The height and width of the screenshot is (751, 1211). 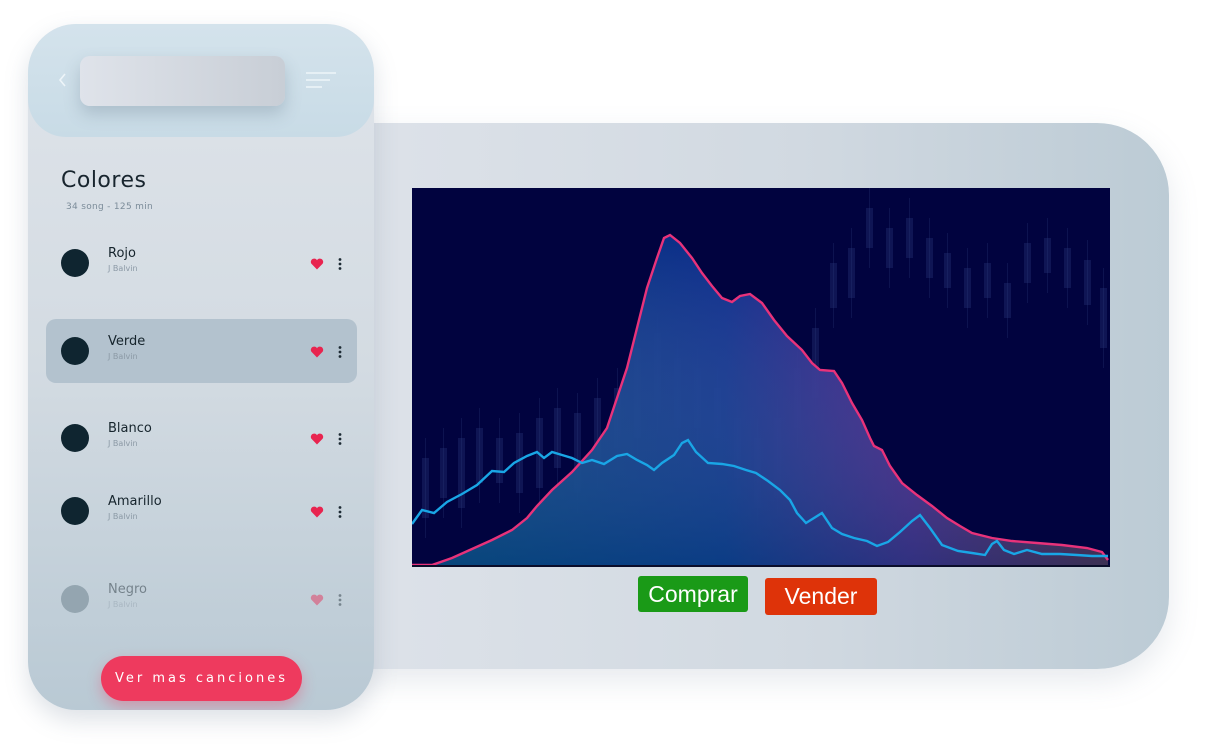 I want to click on song-item: Negro J Balvin, so click(x=201, y=599).